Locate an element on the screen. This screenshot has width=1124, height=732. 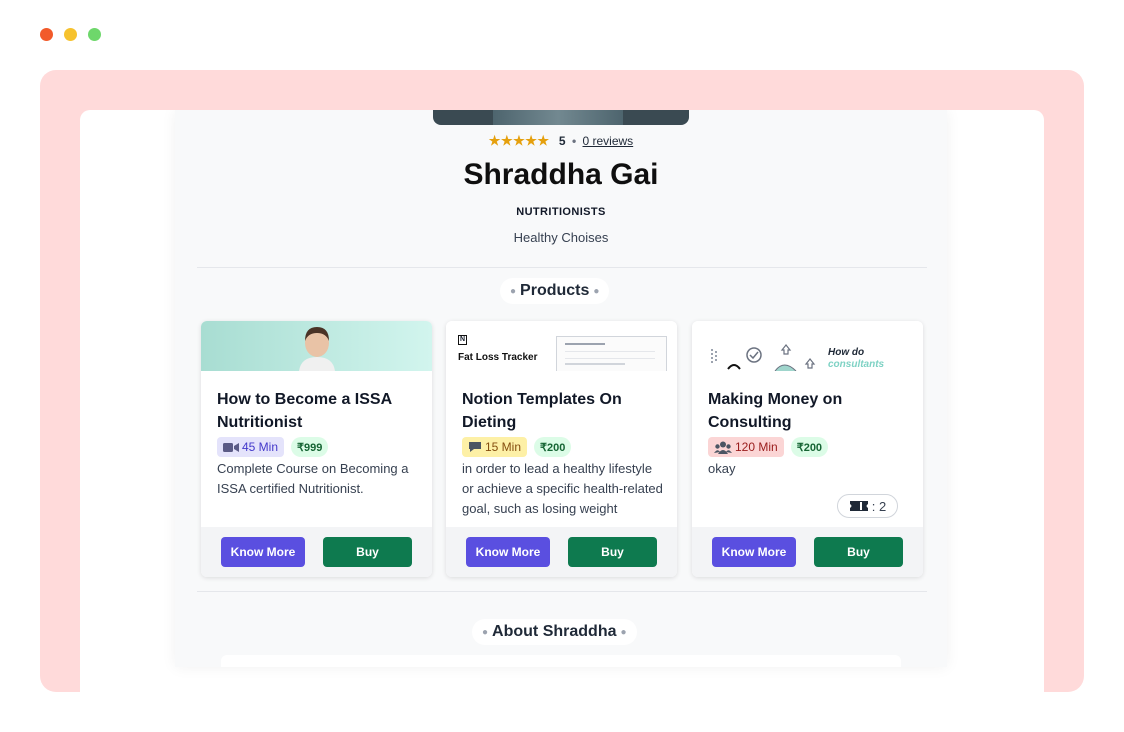
product-thumbnail is located at coordinates (316, 346).